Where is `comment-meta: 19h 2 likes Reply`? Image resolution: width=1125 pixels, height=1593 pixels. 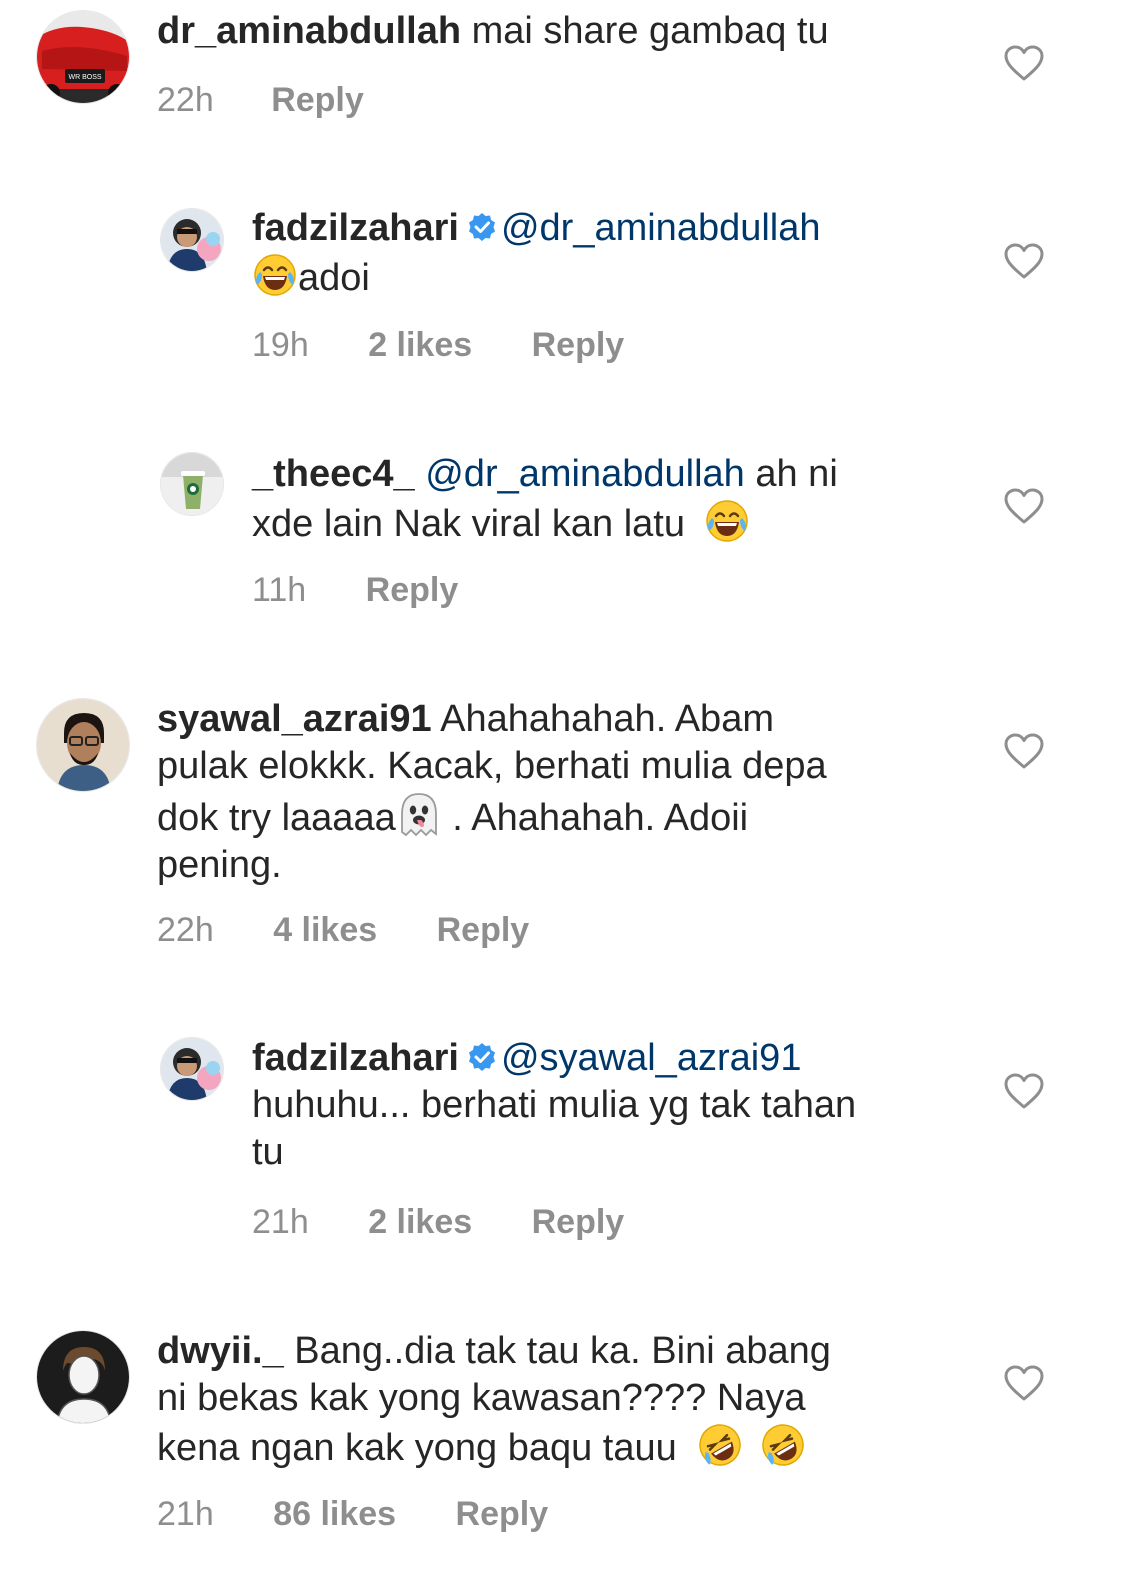 comment-meta: 19h 2 likes Reply is located at coordinates (438, 345).